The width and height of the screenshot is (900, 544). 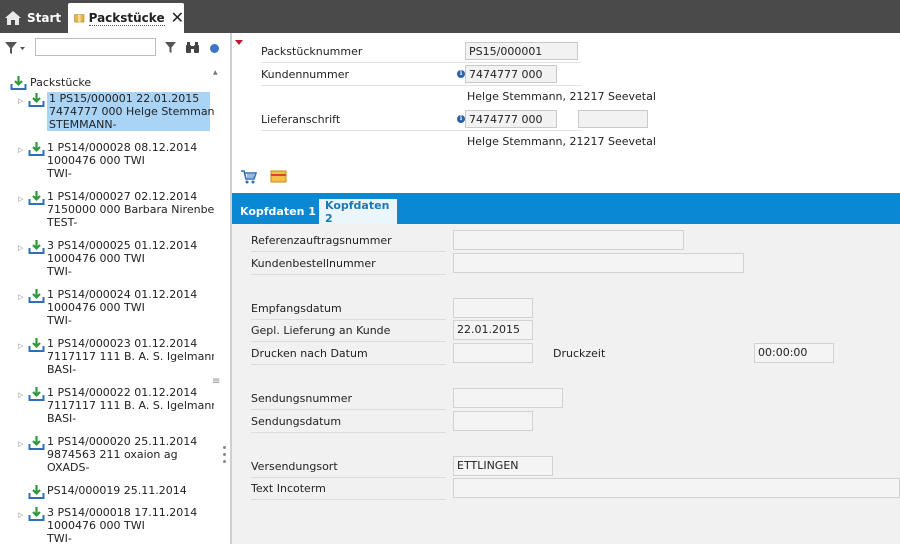 What do you see at coordinates (278, 211) in the screenshot?
I see `tab-kopfdaten-1: Kopfdaten 1` at bounding box center [278, 211].